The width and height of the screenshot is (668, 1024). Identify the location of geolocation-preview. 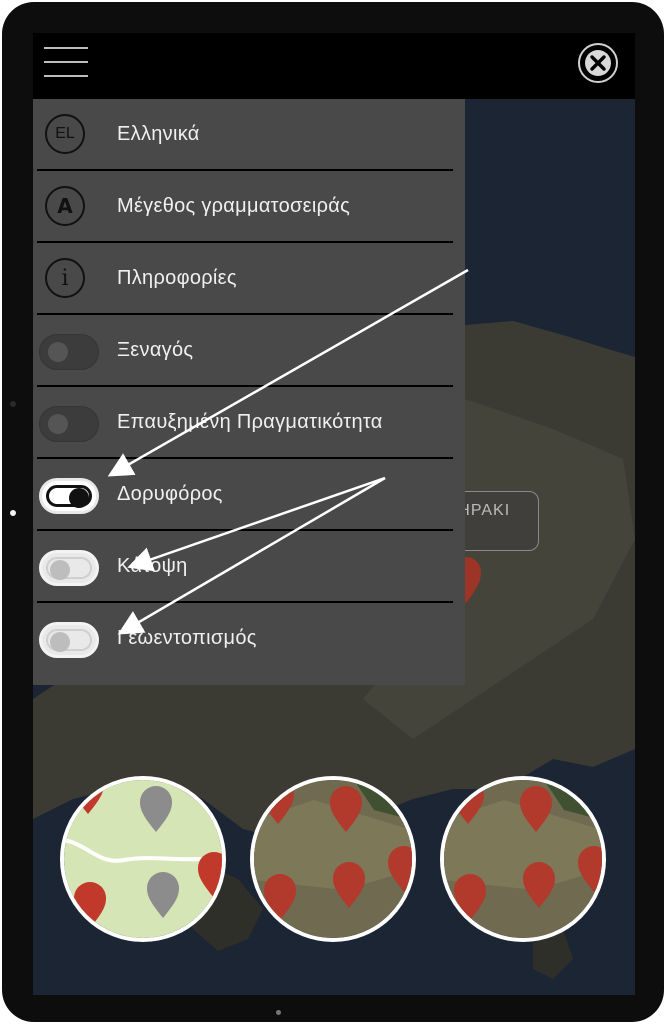
(523, 859).